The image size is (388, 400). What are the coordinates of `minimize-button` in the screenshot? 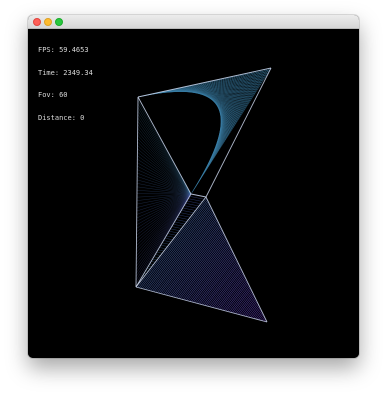 It's located at (48, 21).